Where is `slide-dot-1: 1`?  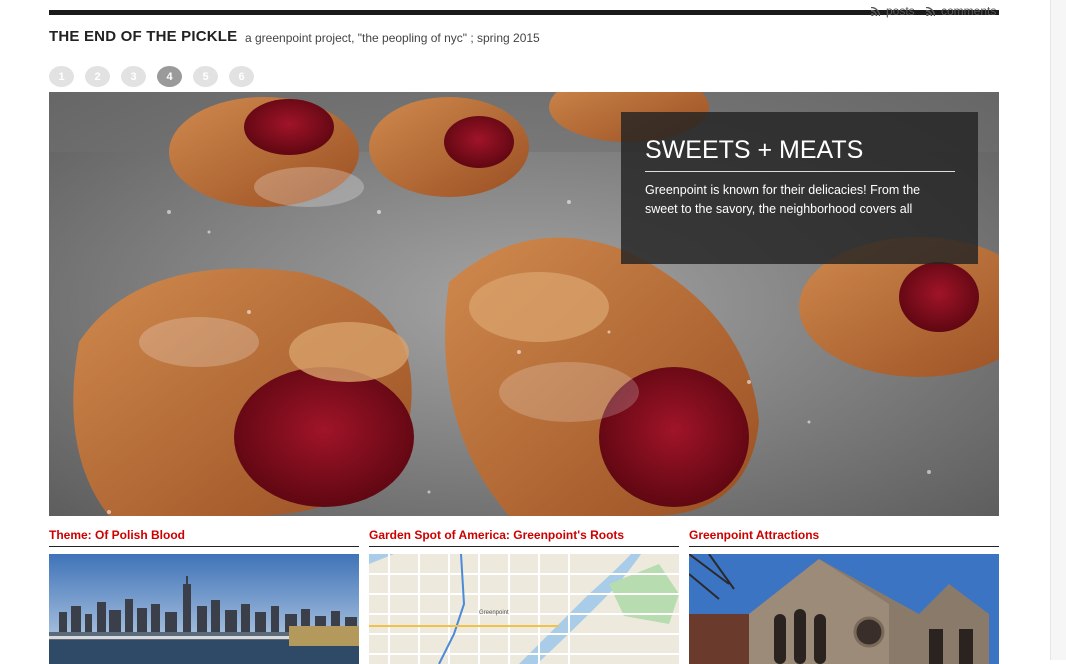
slide-dot-1: 1 is located at coordinates (61, 76).